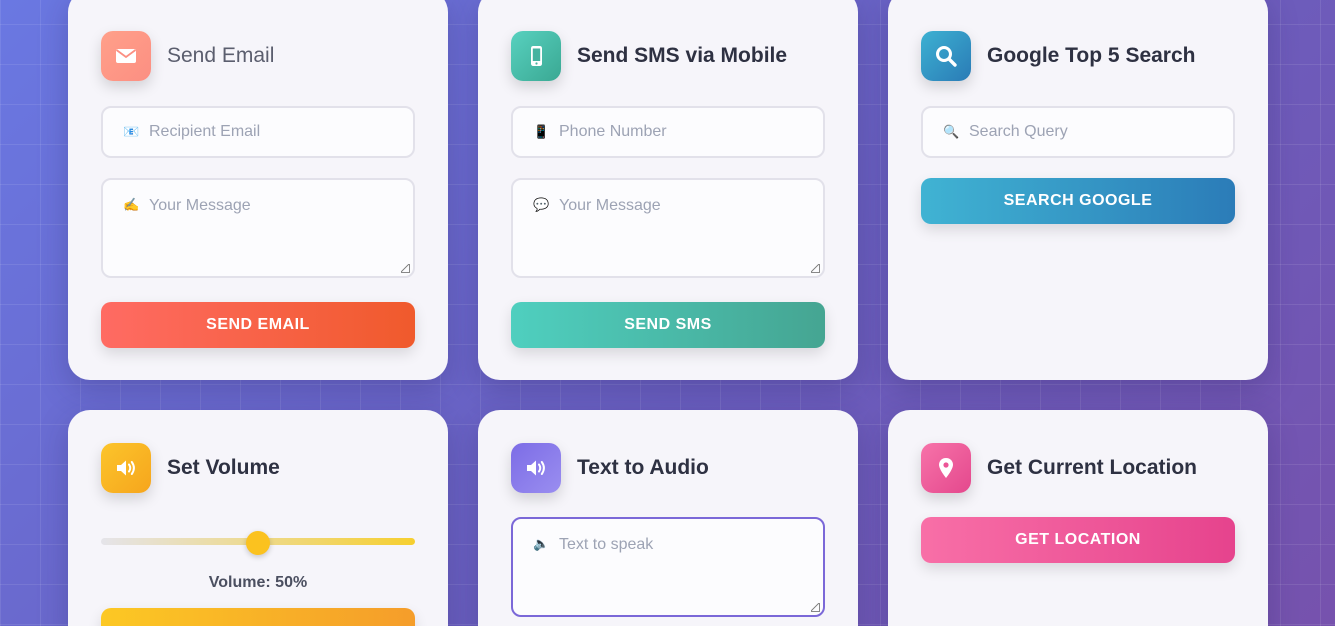  What do you see at coordinates (205, 131) in the screenshot?
I see `placeholder-text: Recipient Email` at bounding box center [205, 131].